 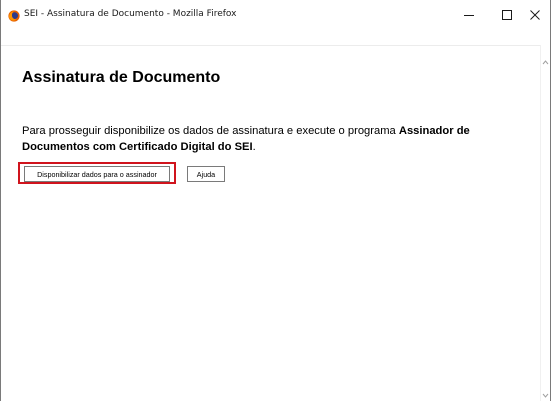 I want to click on instruction-suffix: ., so click(x=254, y=147).